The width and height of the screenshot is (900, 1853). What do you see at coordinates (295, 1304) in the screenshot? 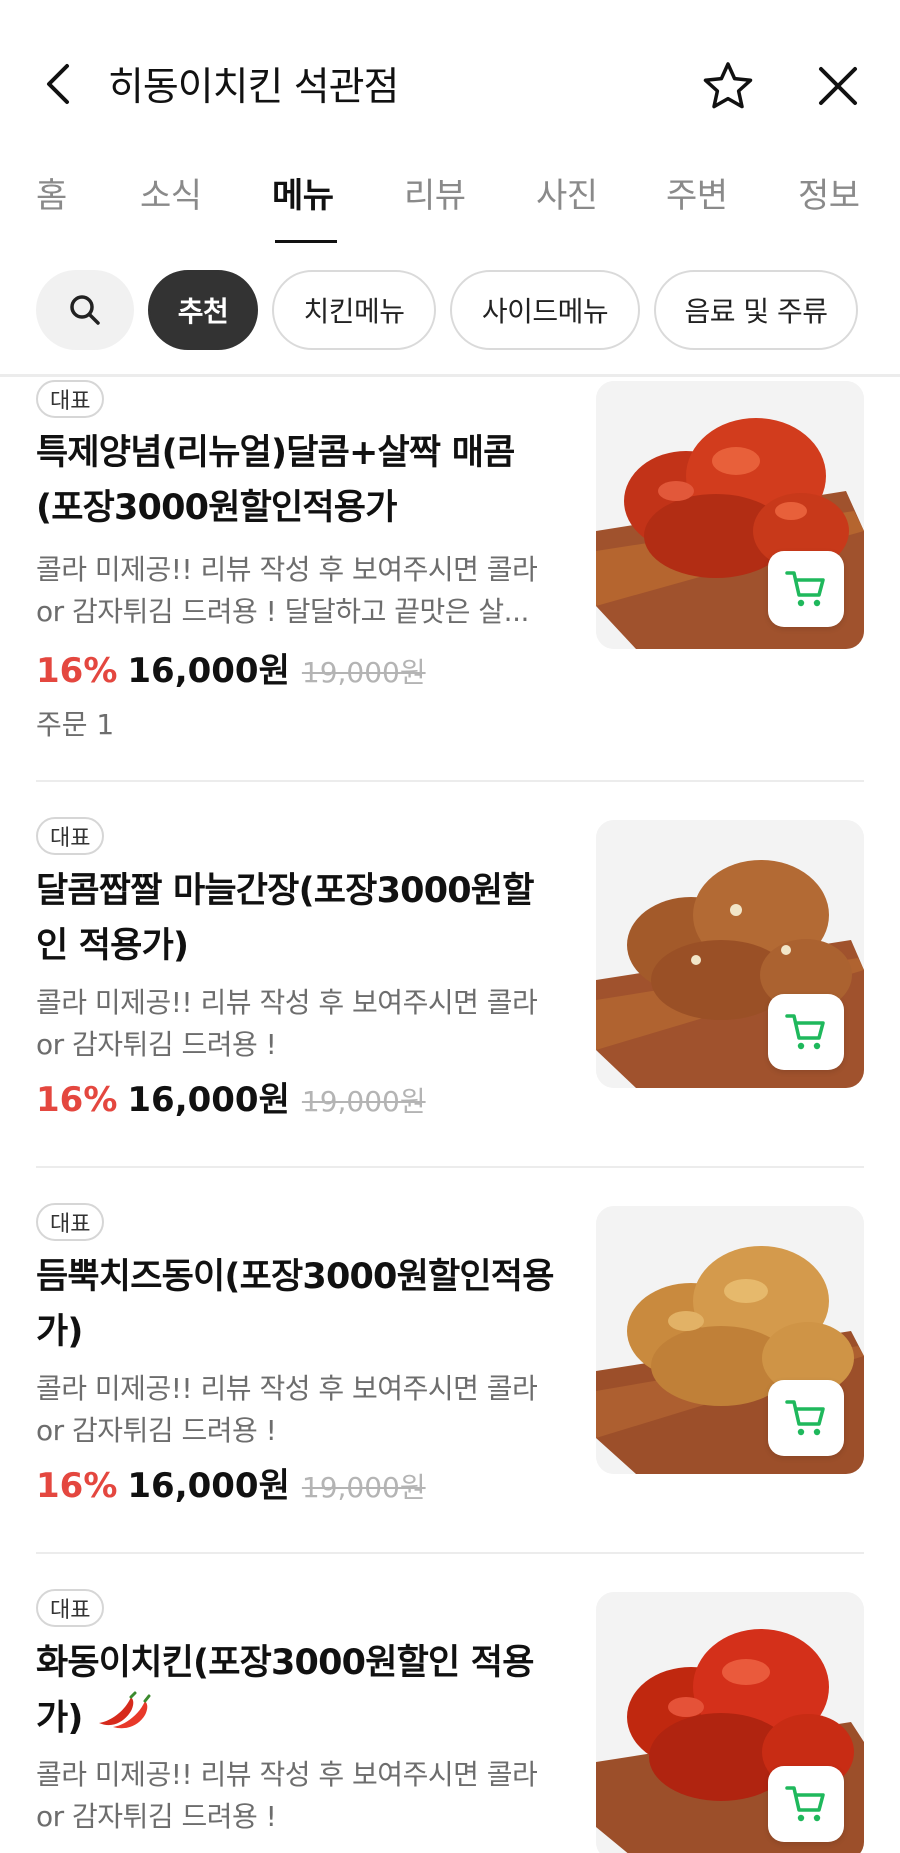
I see `menu-item-name: 듬뿍치즈동이(포장3000원할인적용가)` at bounding box center [295, 1304].